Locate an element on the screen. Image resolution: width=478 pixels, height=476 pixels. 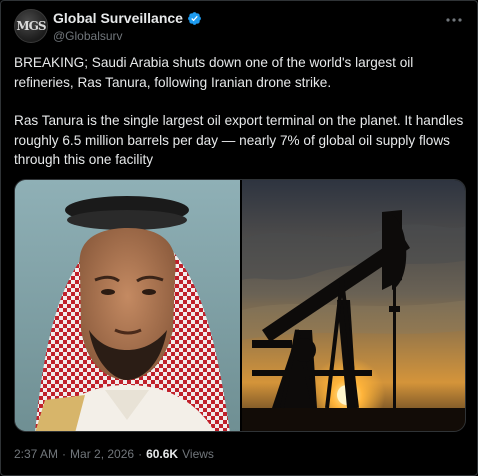
views-count: 60.6K is located at coordinates (162, 454).